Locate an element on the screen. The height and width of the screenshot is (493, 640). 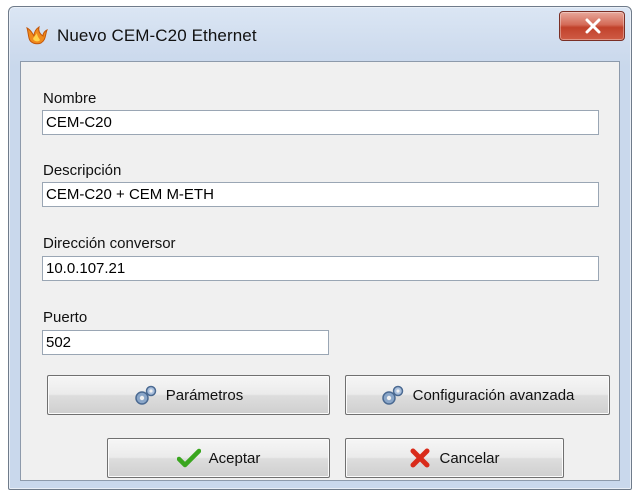
descripcion-field is located at coordinates (320, 194).